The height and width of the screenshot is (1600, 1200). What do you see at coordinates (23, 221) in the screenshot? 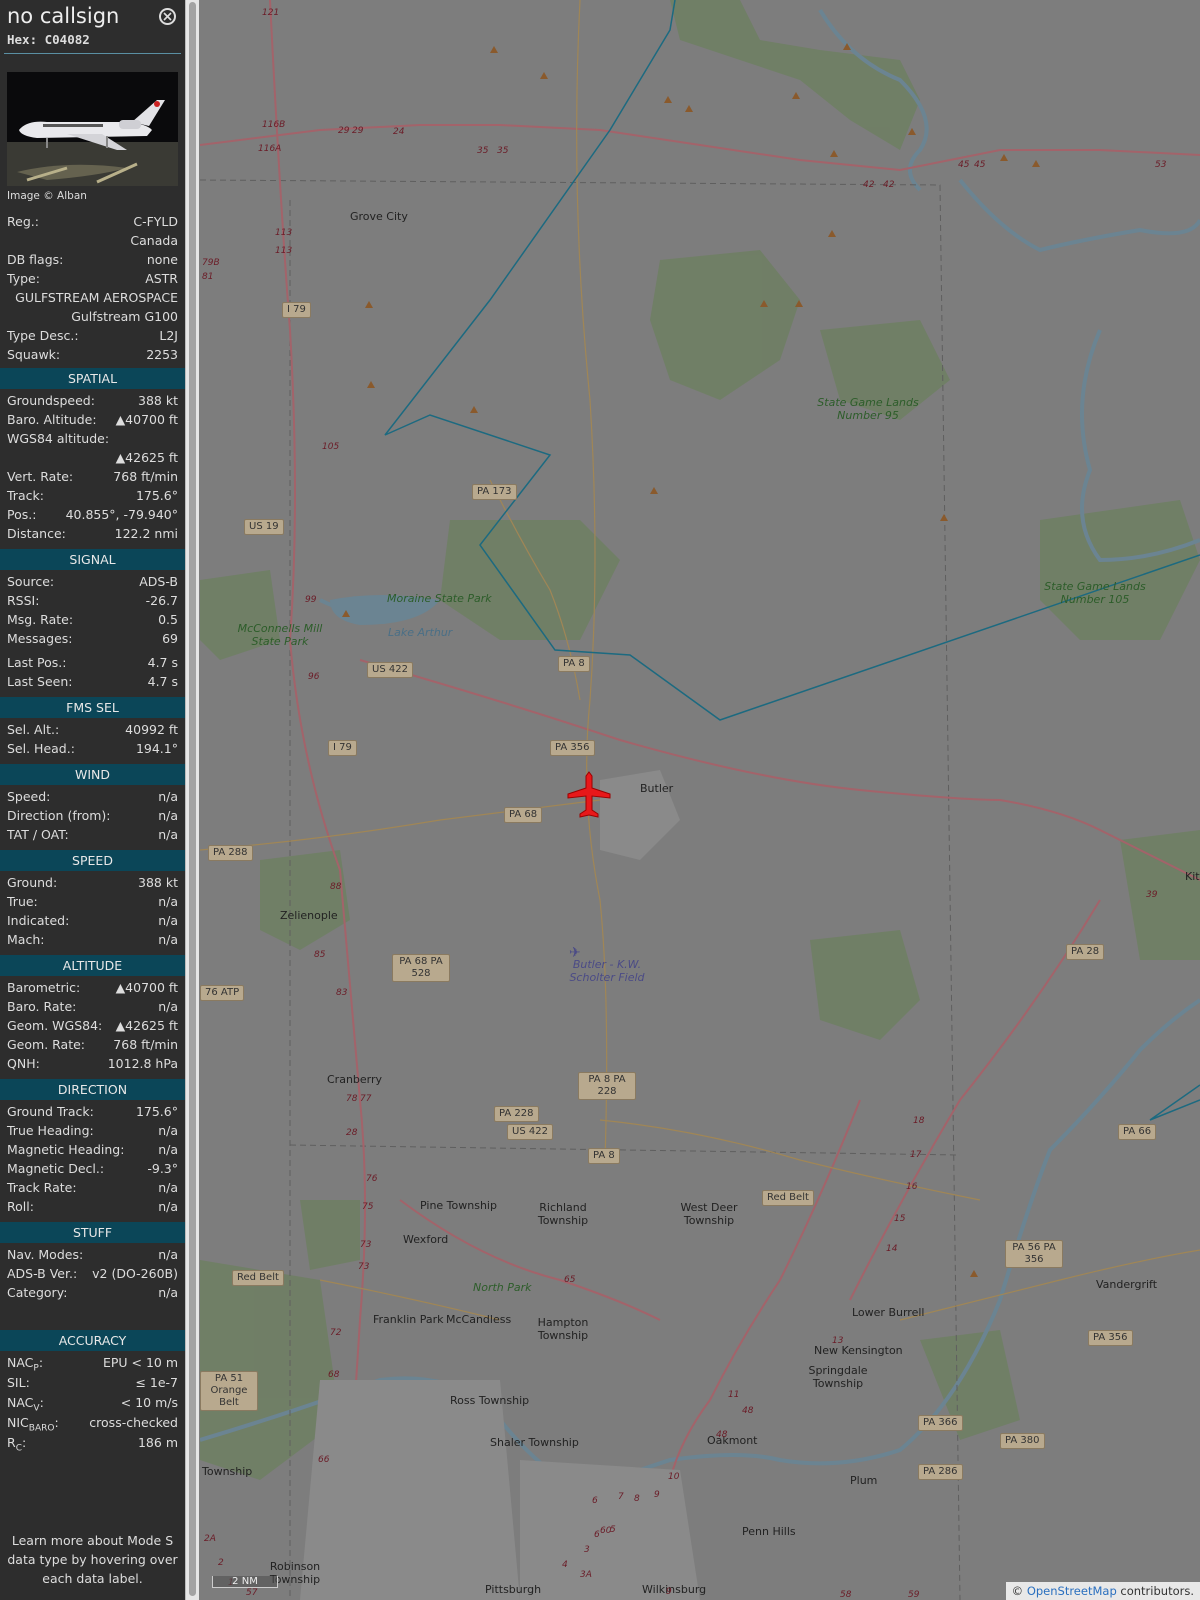
I see `info-label: Reg.:` at bounding box center [23, 221].